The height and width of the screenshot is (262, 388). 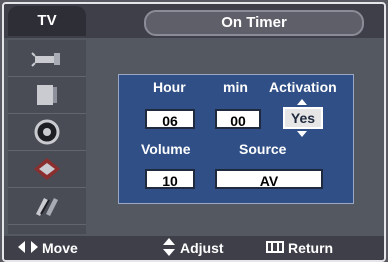 I want to click on category-sidebar, so click(x=47, y=137).